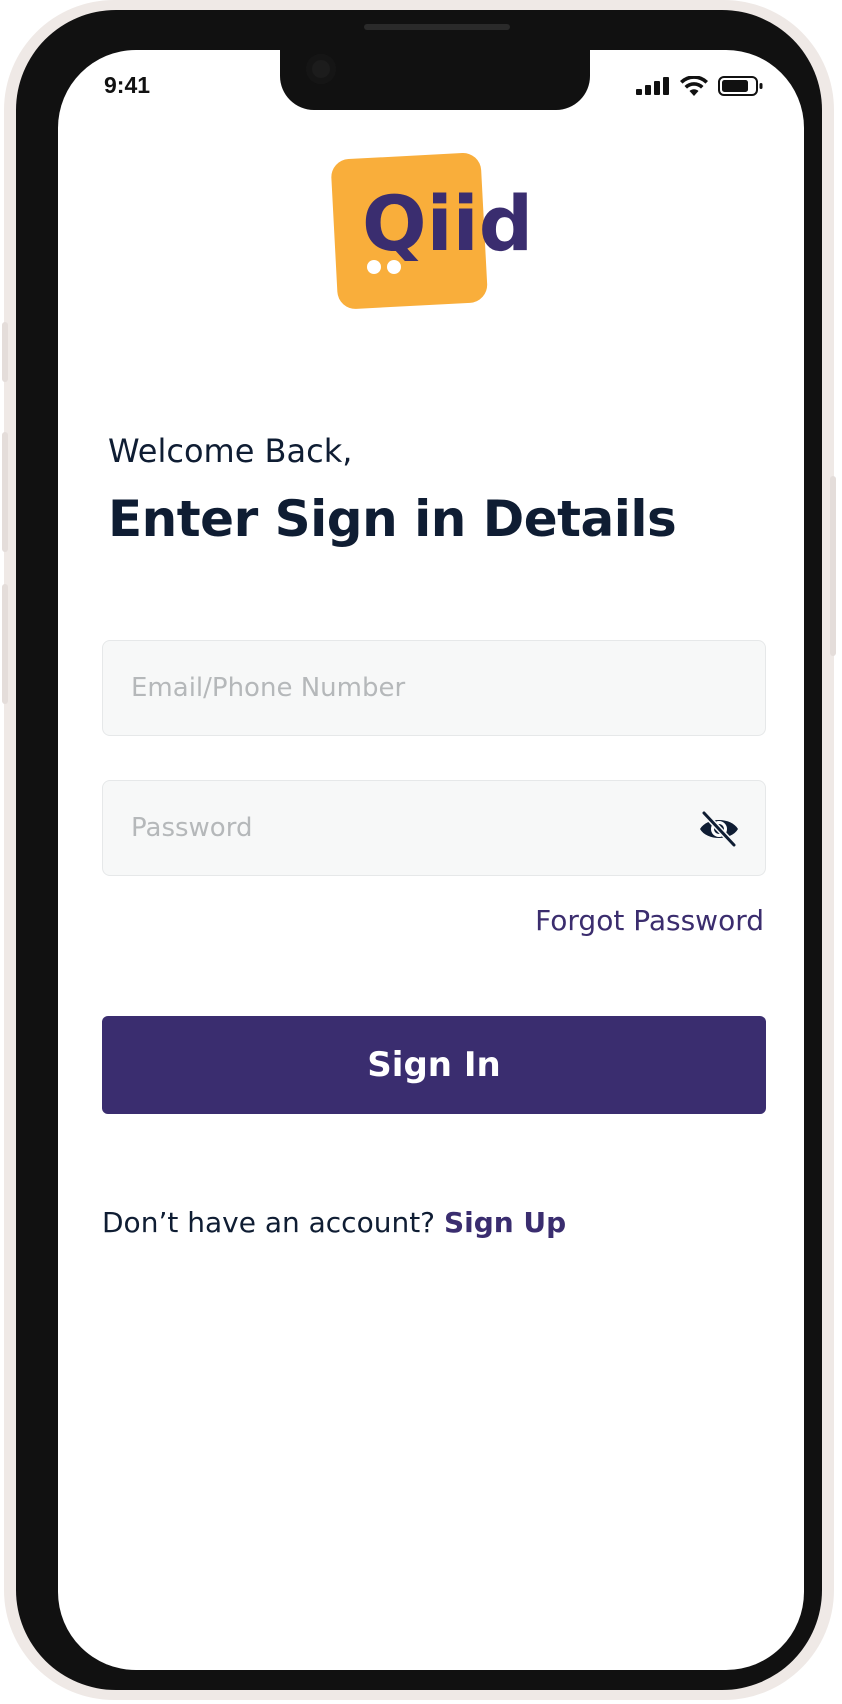 The image size is (842, 1704). What do you see at coordinates (434, 1065) in the screenshot?
I see `sign-in-button: Sign In` at bounding box center [434, 1065].